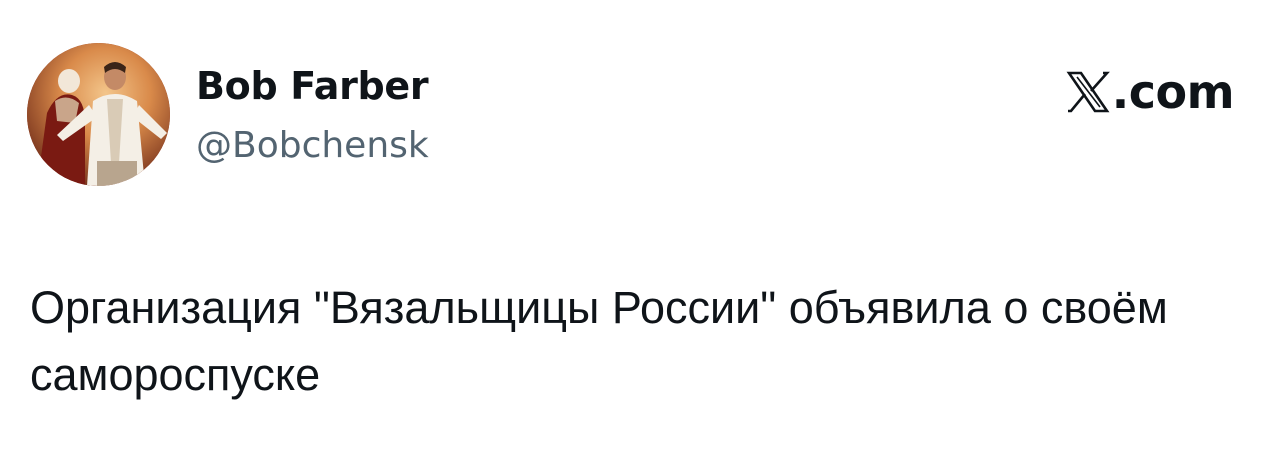 This screenshot has width=1284, height=449. I want to click on x-logo-icon, so click(1088, 92).